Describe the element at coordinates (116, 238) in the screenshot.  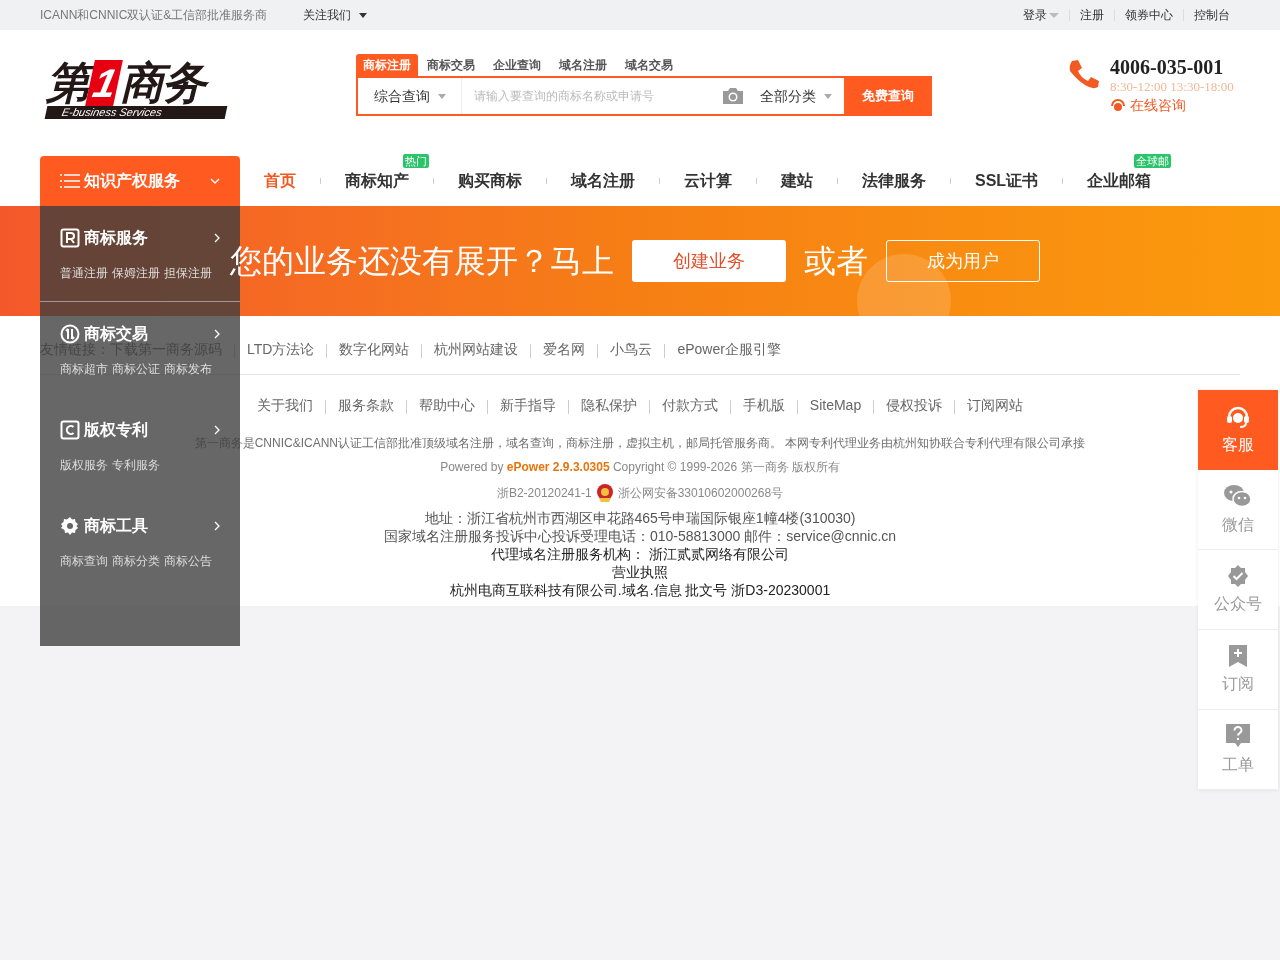
I see `category-title: 商标服务` at that location.